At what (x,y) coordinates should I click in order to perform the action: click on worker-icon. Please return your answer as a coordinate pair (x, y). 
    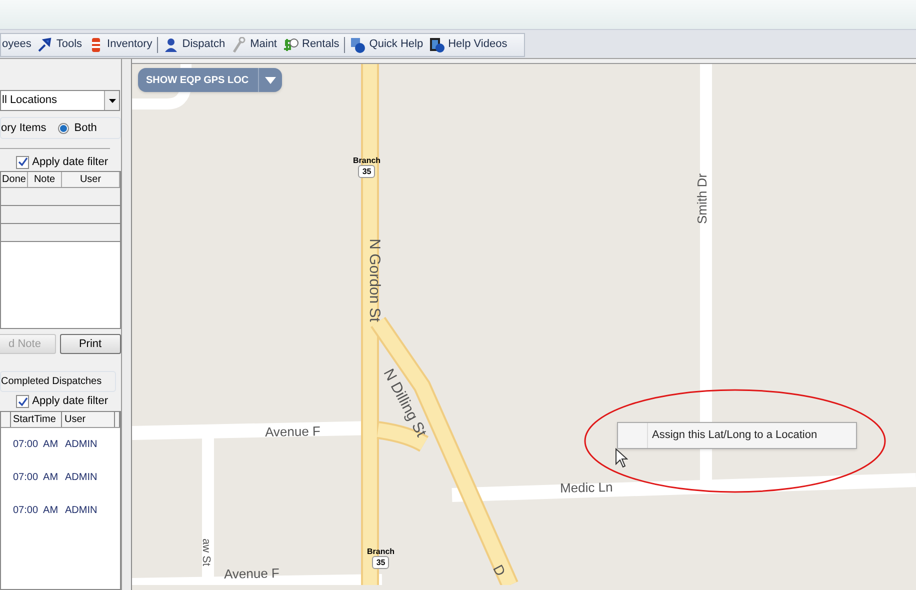
    Looking at the image, I should click on (171, 44).